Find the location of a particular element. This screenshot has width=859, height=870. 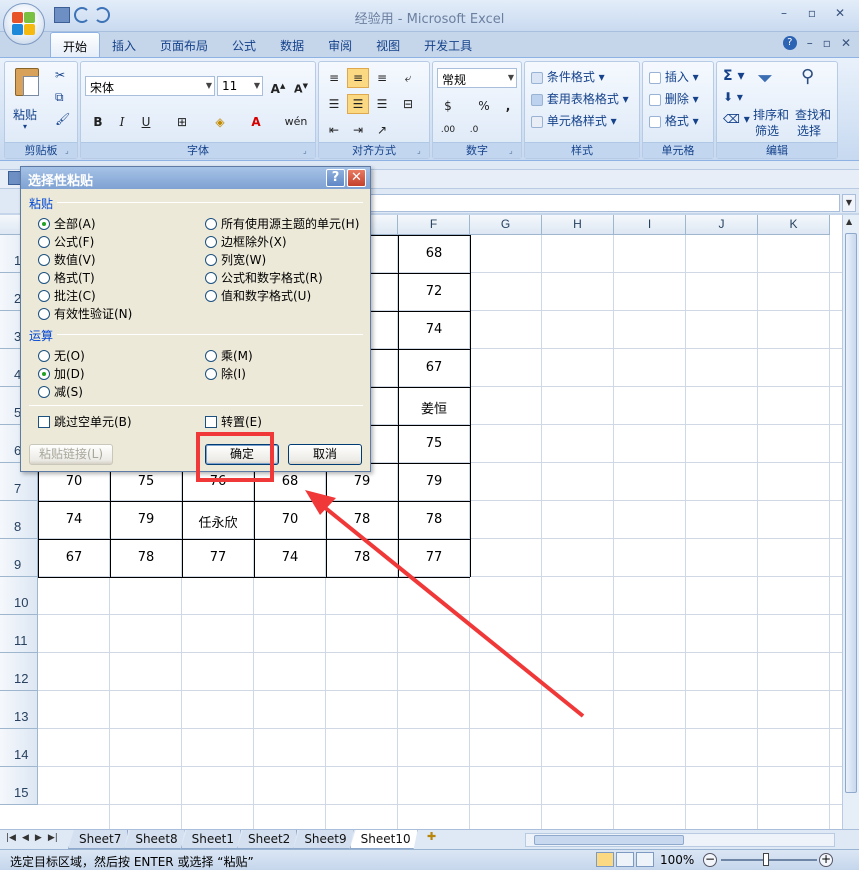

zoom-in-icon: + is located at coordinates (826, 860).